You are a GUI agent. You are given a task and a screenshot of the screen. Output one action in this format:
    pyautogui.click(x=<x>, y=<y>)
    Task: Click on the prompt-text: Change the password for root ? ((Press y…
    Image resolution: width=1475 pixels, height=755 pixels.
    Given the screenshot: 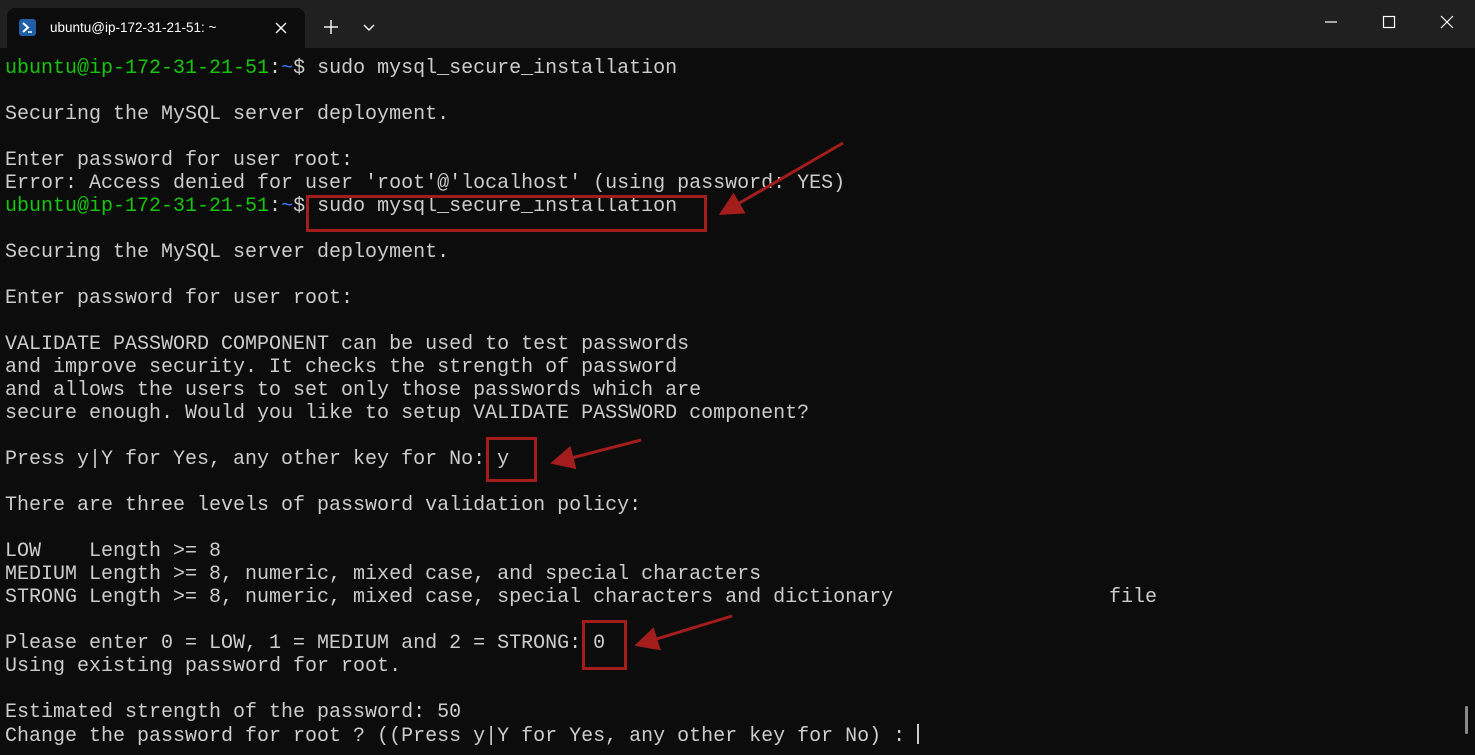 What is the action you would take?
    pyautogui.click(x=461, y=736)
    